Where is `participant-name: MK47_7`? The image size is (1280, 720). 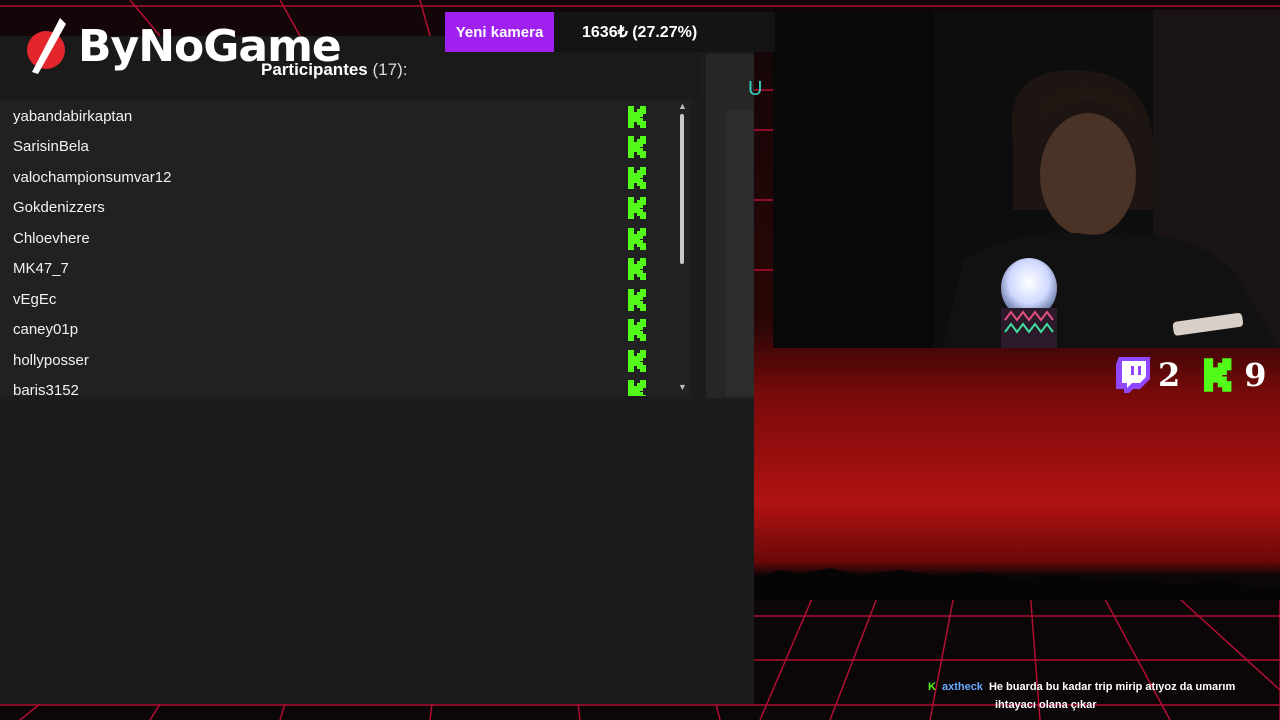 participant-name: MK47_7 is located at coordinates (41, 268).